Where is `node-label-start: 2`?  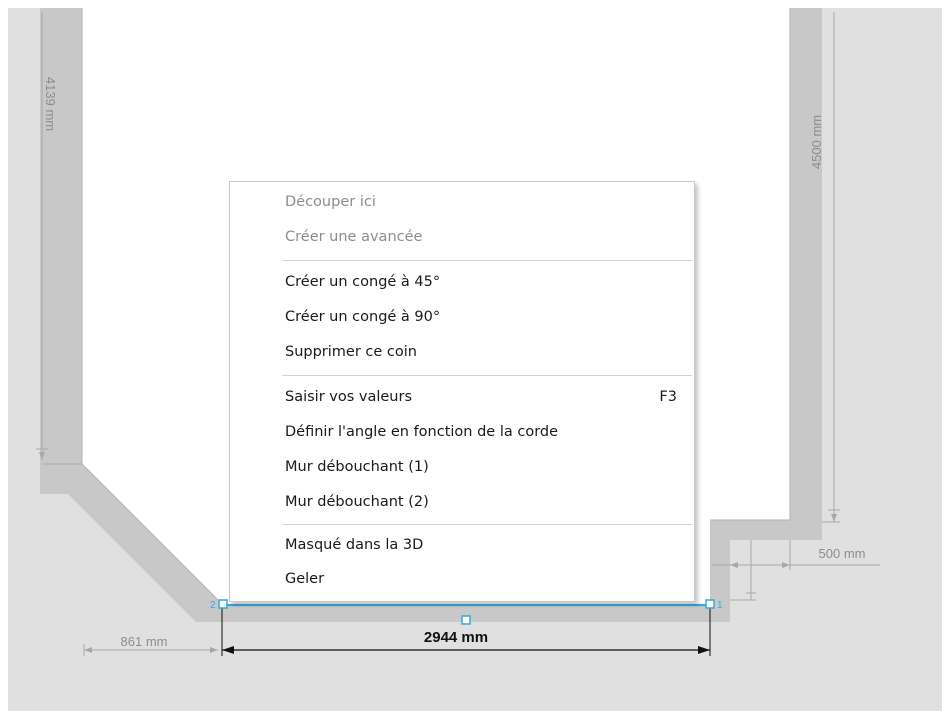 node-label-start: 2 is located at coordinates (213, 605).